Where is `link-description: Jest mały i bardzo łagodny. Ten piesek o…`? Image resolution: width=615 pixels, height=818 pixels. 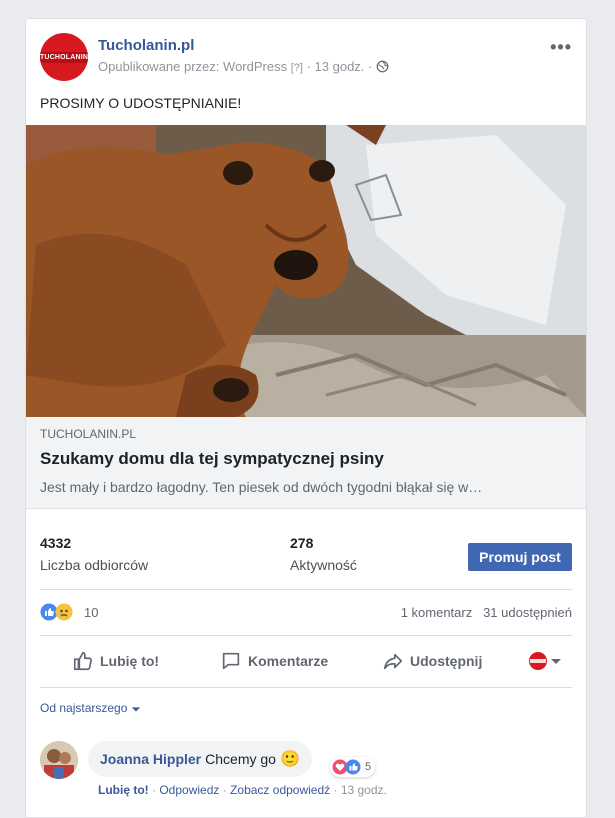
link-description: Jest mały i bardzo łagodny. Ten piesek o… is located at coordinates (261, 487).